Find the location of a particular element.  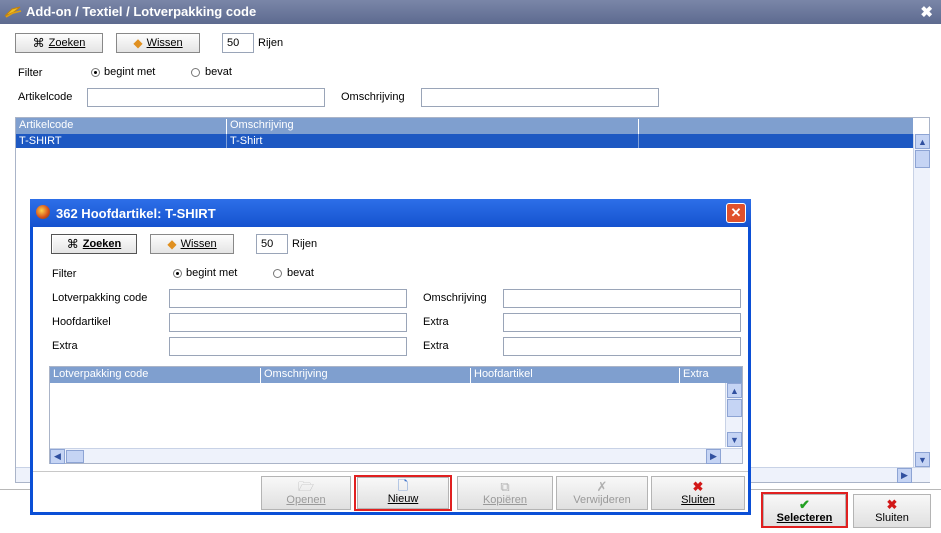

new-button-highlight is located at coordinates (403, 493).